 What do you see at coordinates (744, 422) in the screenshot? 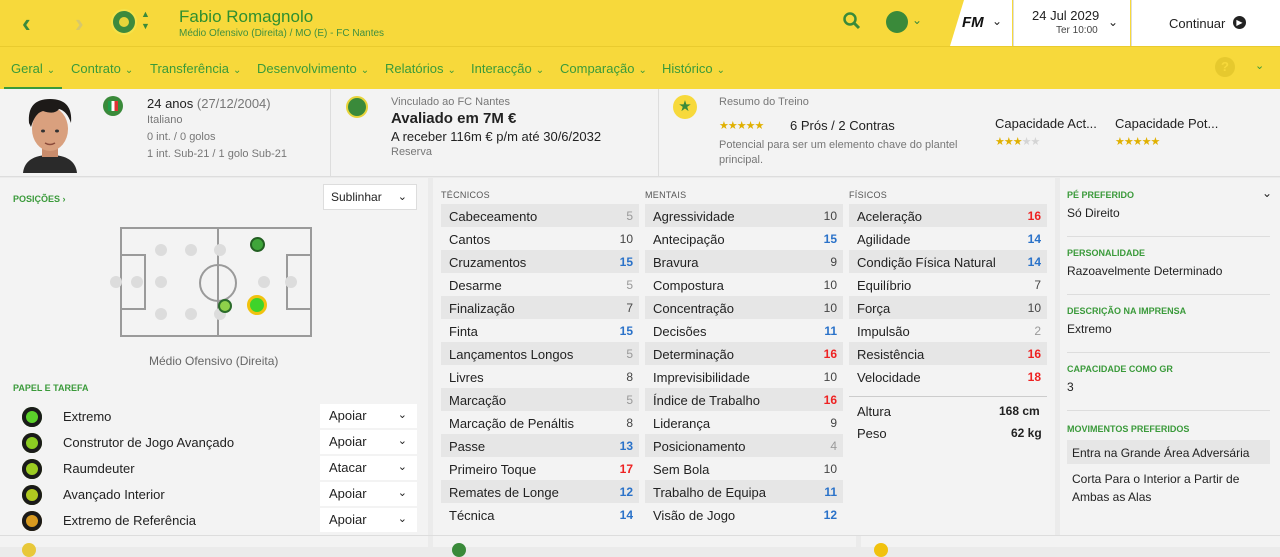
I see `attribute-row: Liderança 9` at bounding box center [744, 422].